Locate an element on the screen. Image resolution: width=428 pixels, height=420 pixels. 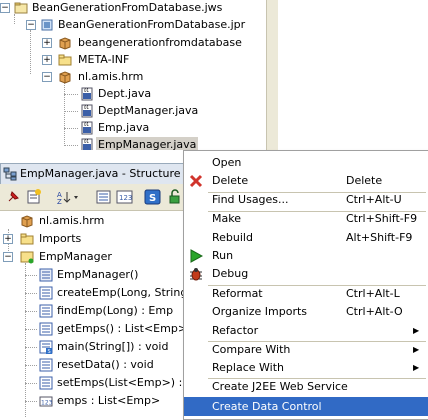
tree-node-package: + beangenerationfromdatabase is located at coordinates (133, 43).